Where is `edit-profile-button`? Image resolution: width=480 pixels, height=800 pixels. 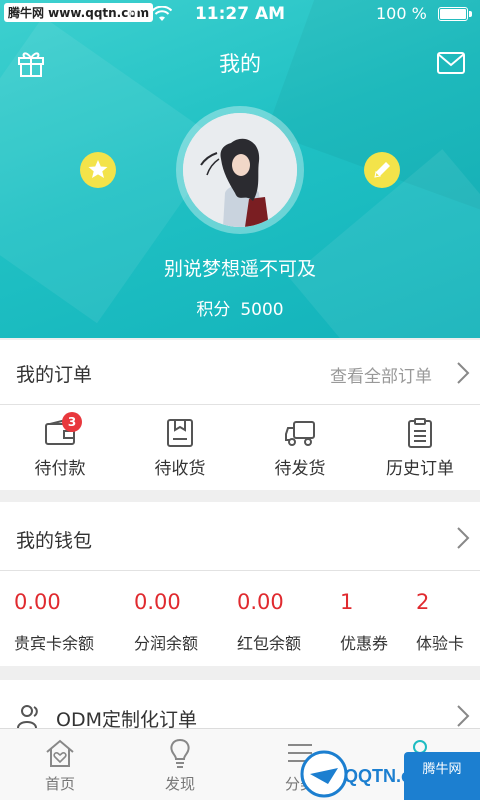
edit-profile-button is located at coordinates (382, 170).